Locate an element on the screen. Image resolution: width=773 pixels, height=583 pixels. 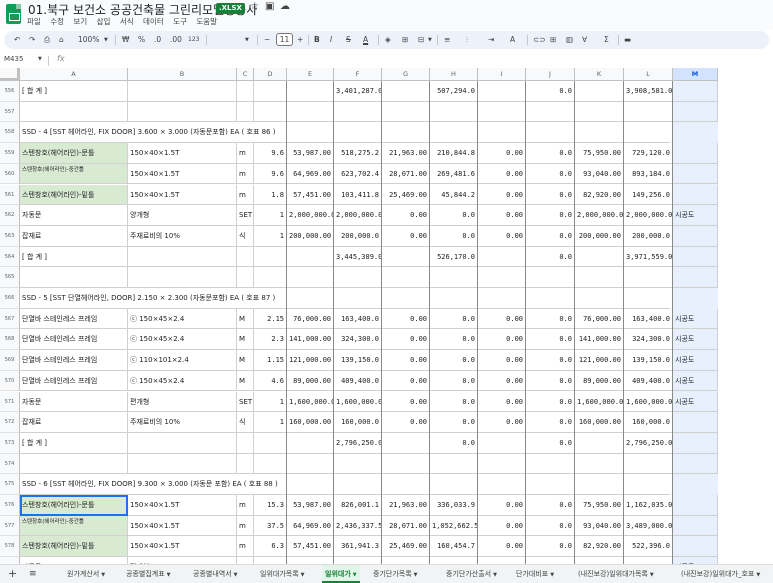
cell-c-563: 식 is located at coordinates (245, 236).